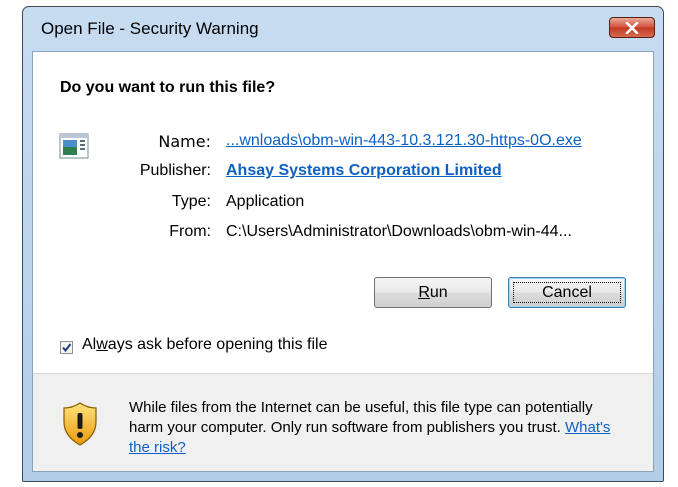 This screenshot has width=678, height=487. I want to click on run-button-label-rest: un, so click(438, 292).